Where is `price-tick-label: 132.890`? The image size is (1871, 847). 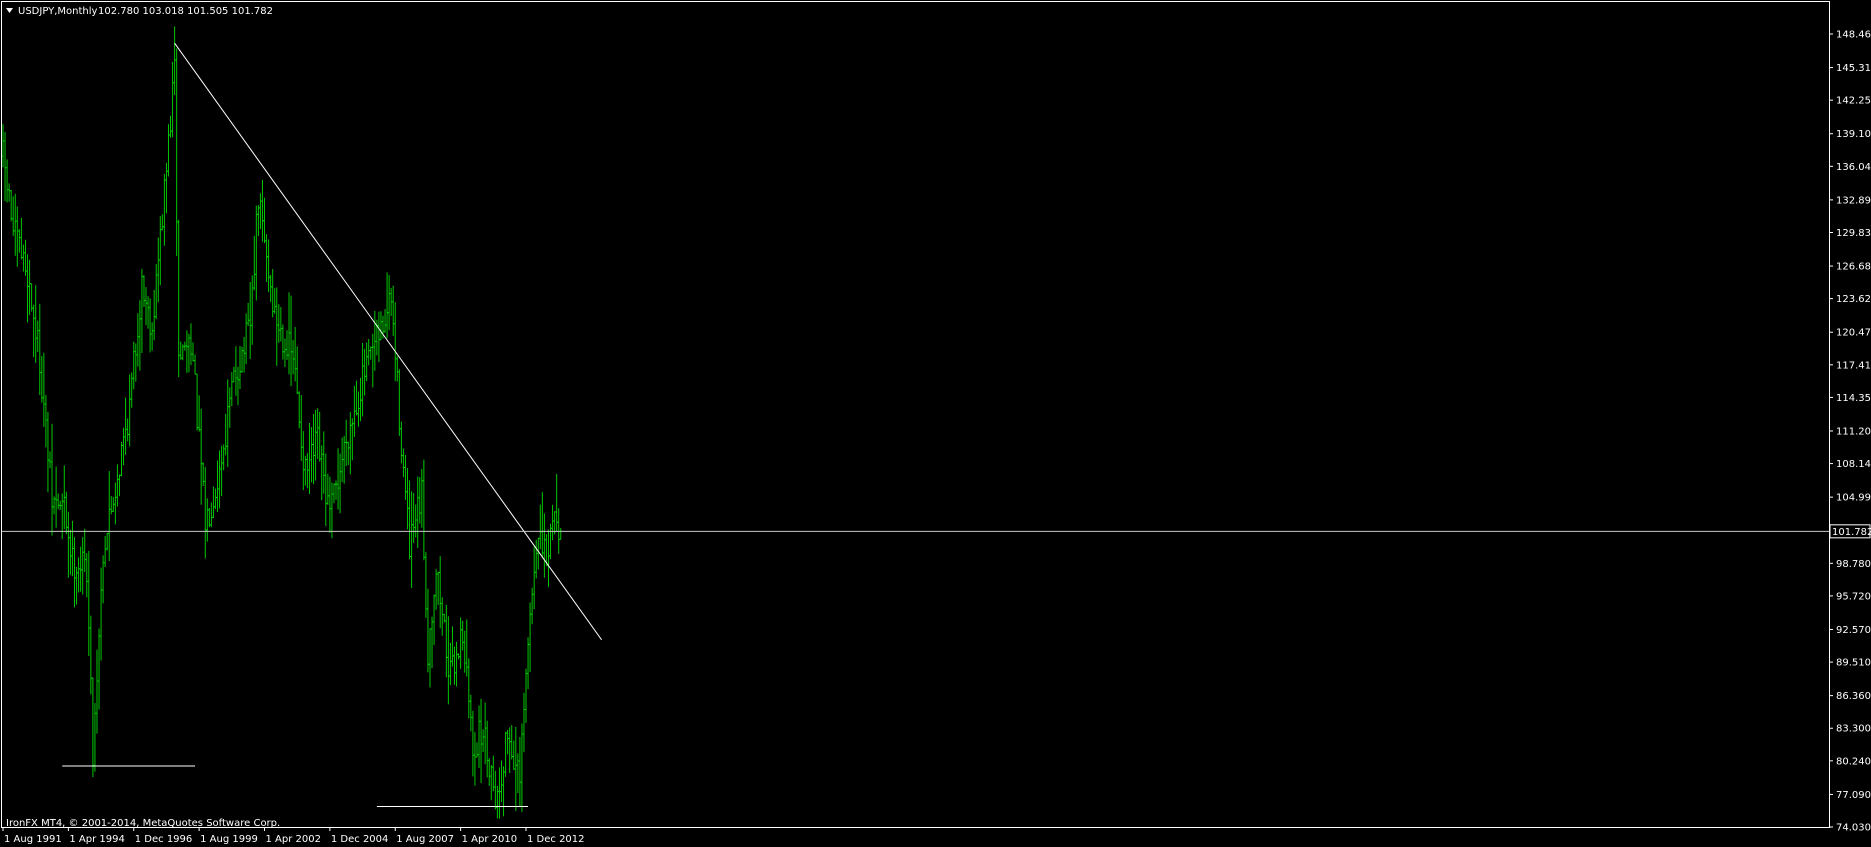 price-tick-label: 132.890 is located at coordinates (1853, 200).